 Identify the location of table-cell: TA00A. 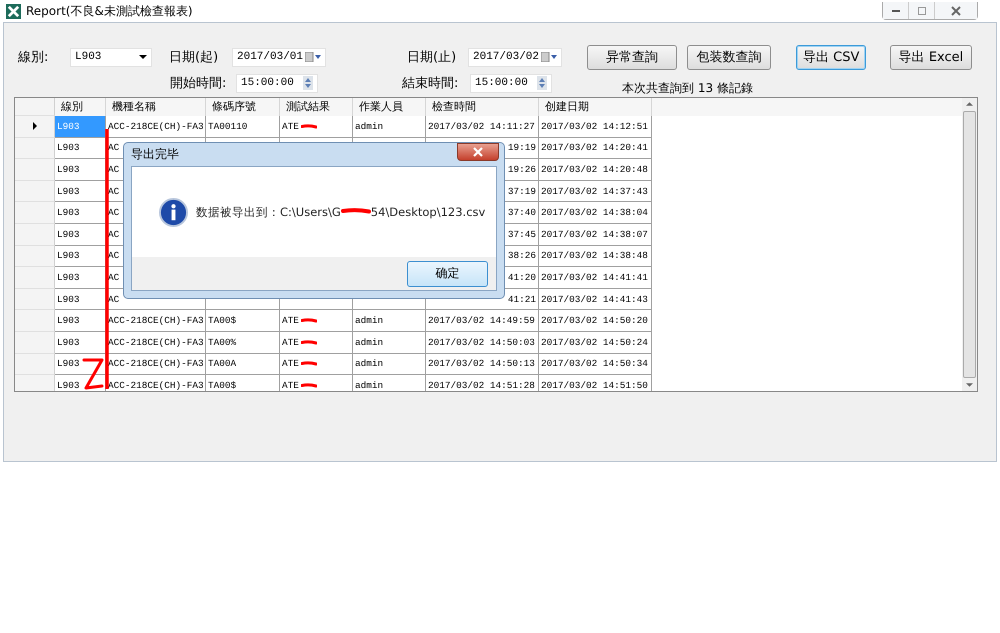
(243, 365).